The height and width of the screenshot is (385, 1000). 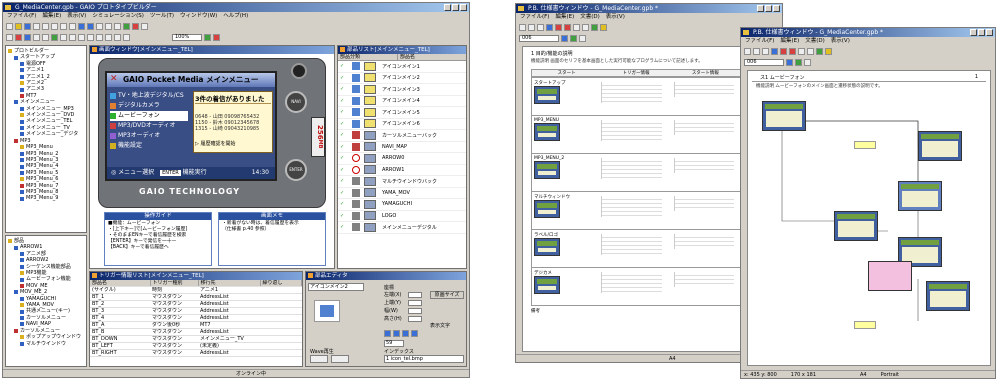 I want to click on trigger-row: BT_B マウスダウン AddressList, so click(x=196, y=332).